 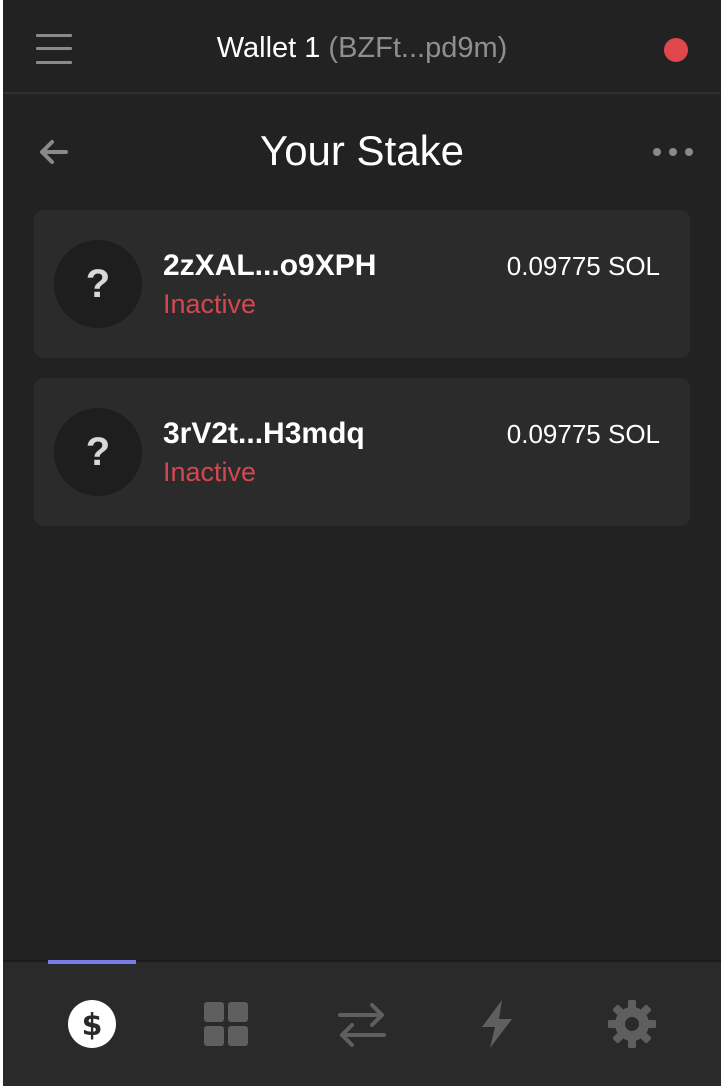 I want to click on wallet-address: (BZFt...pd9m), so click(x=418, y=48).